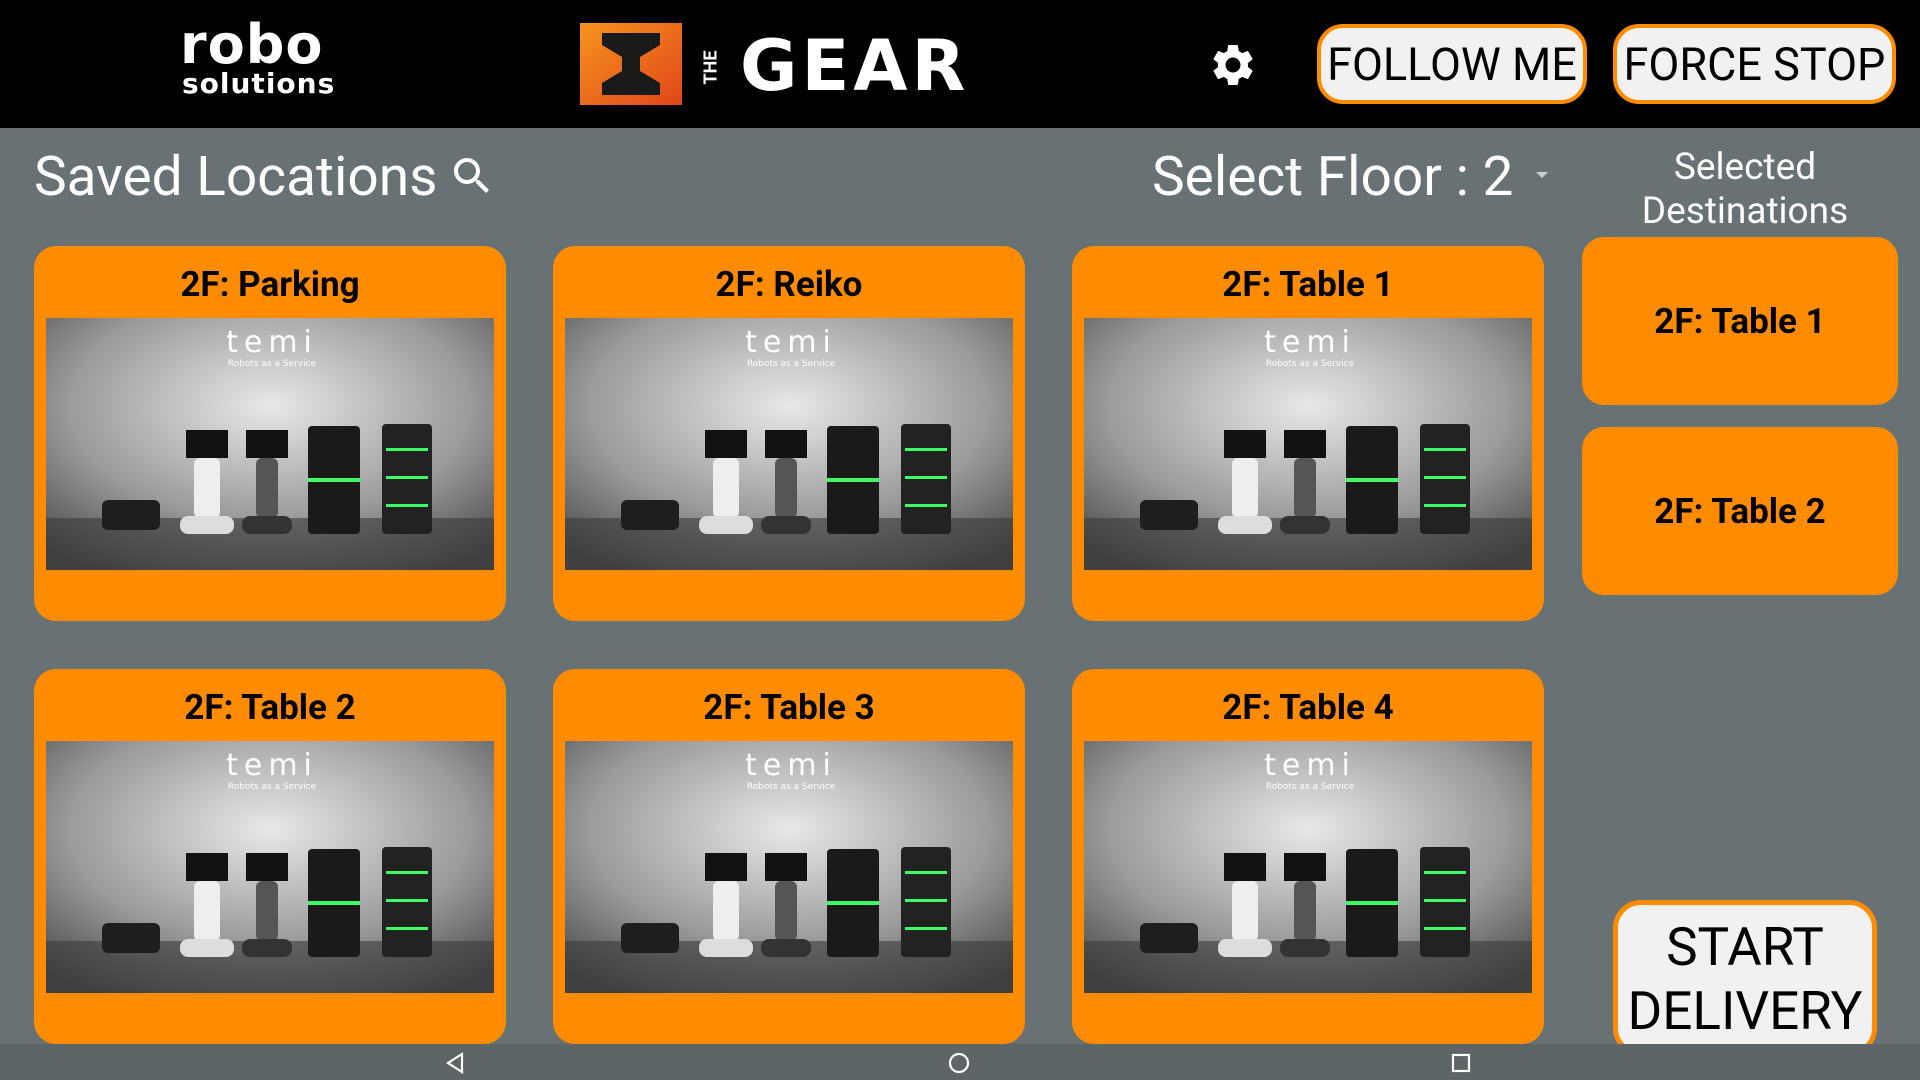 This screenshot has width=1920, height=1080. I want to click on location-card-label: 2F: Parking, so click(270, 284).